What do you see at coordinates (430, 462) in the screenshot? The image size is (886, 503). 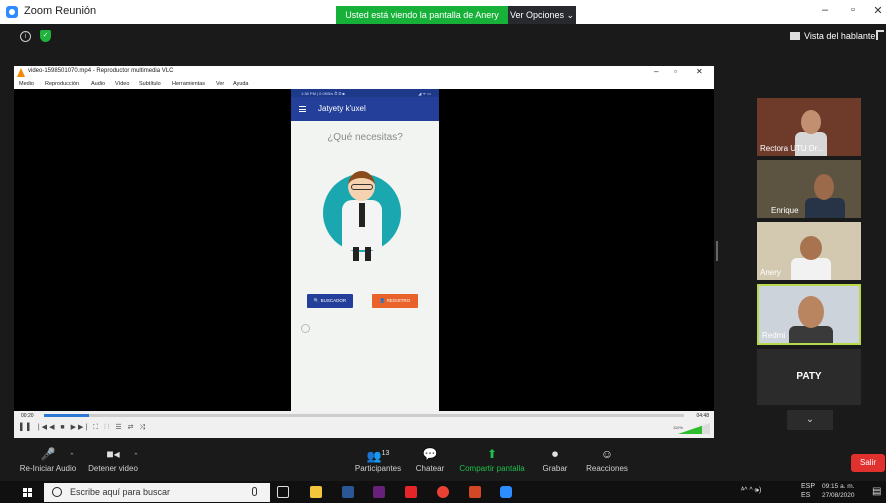 I see `chat-button: 💬 Chatear` at bounding box center [430, 462].